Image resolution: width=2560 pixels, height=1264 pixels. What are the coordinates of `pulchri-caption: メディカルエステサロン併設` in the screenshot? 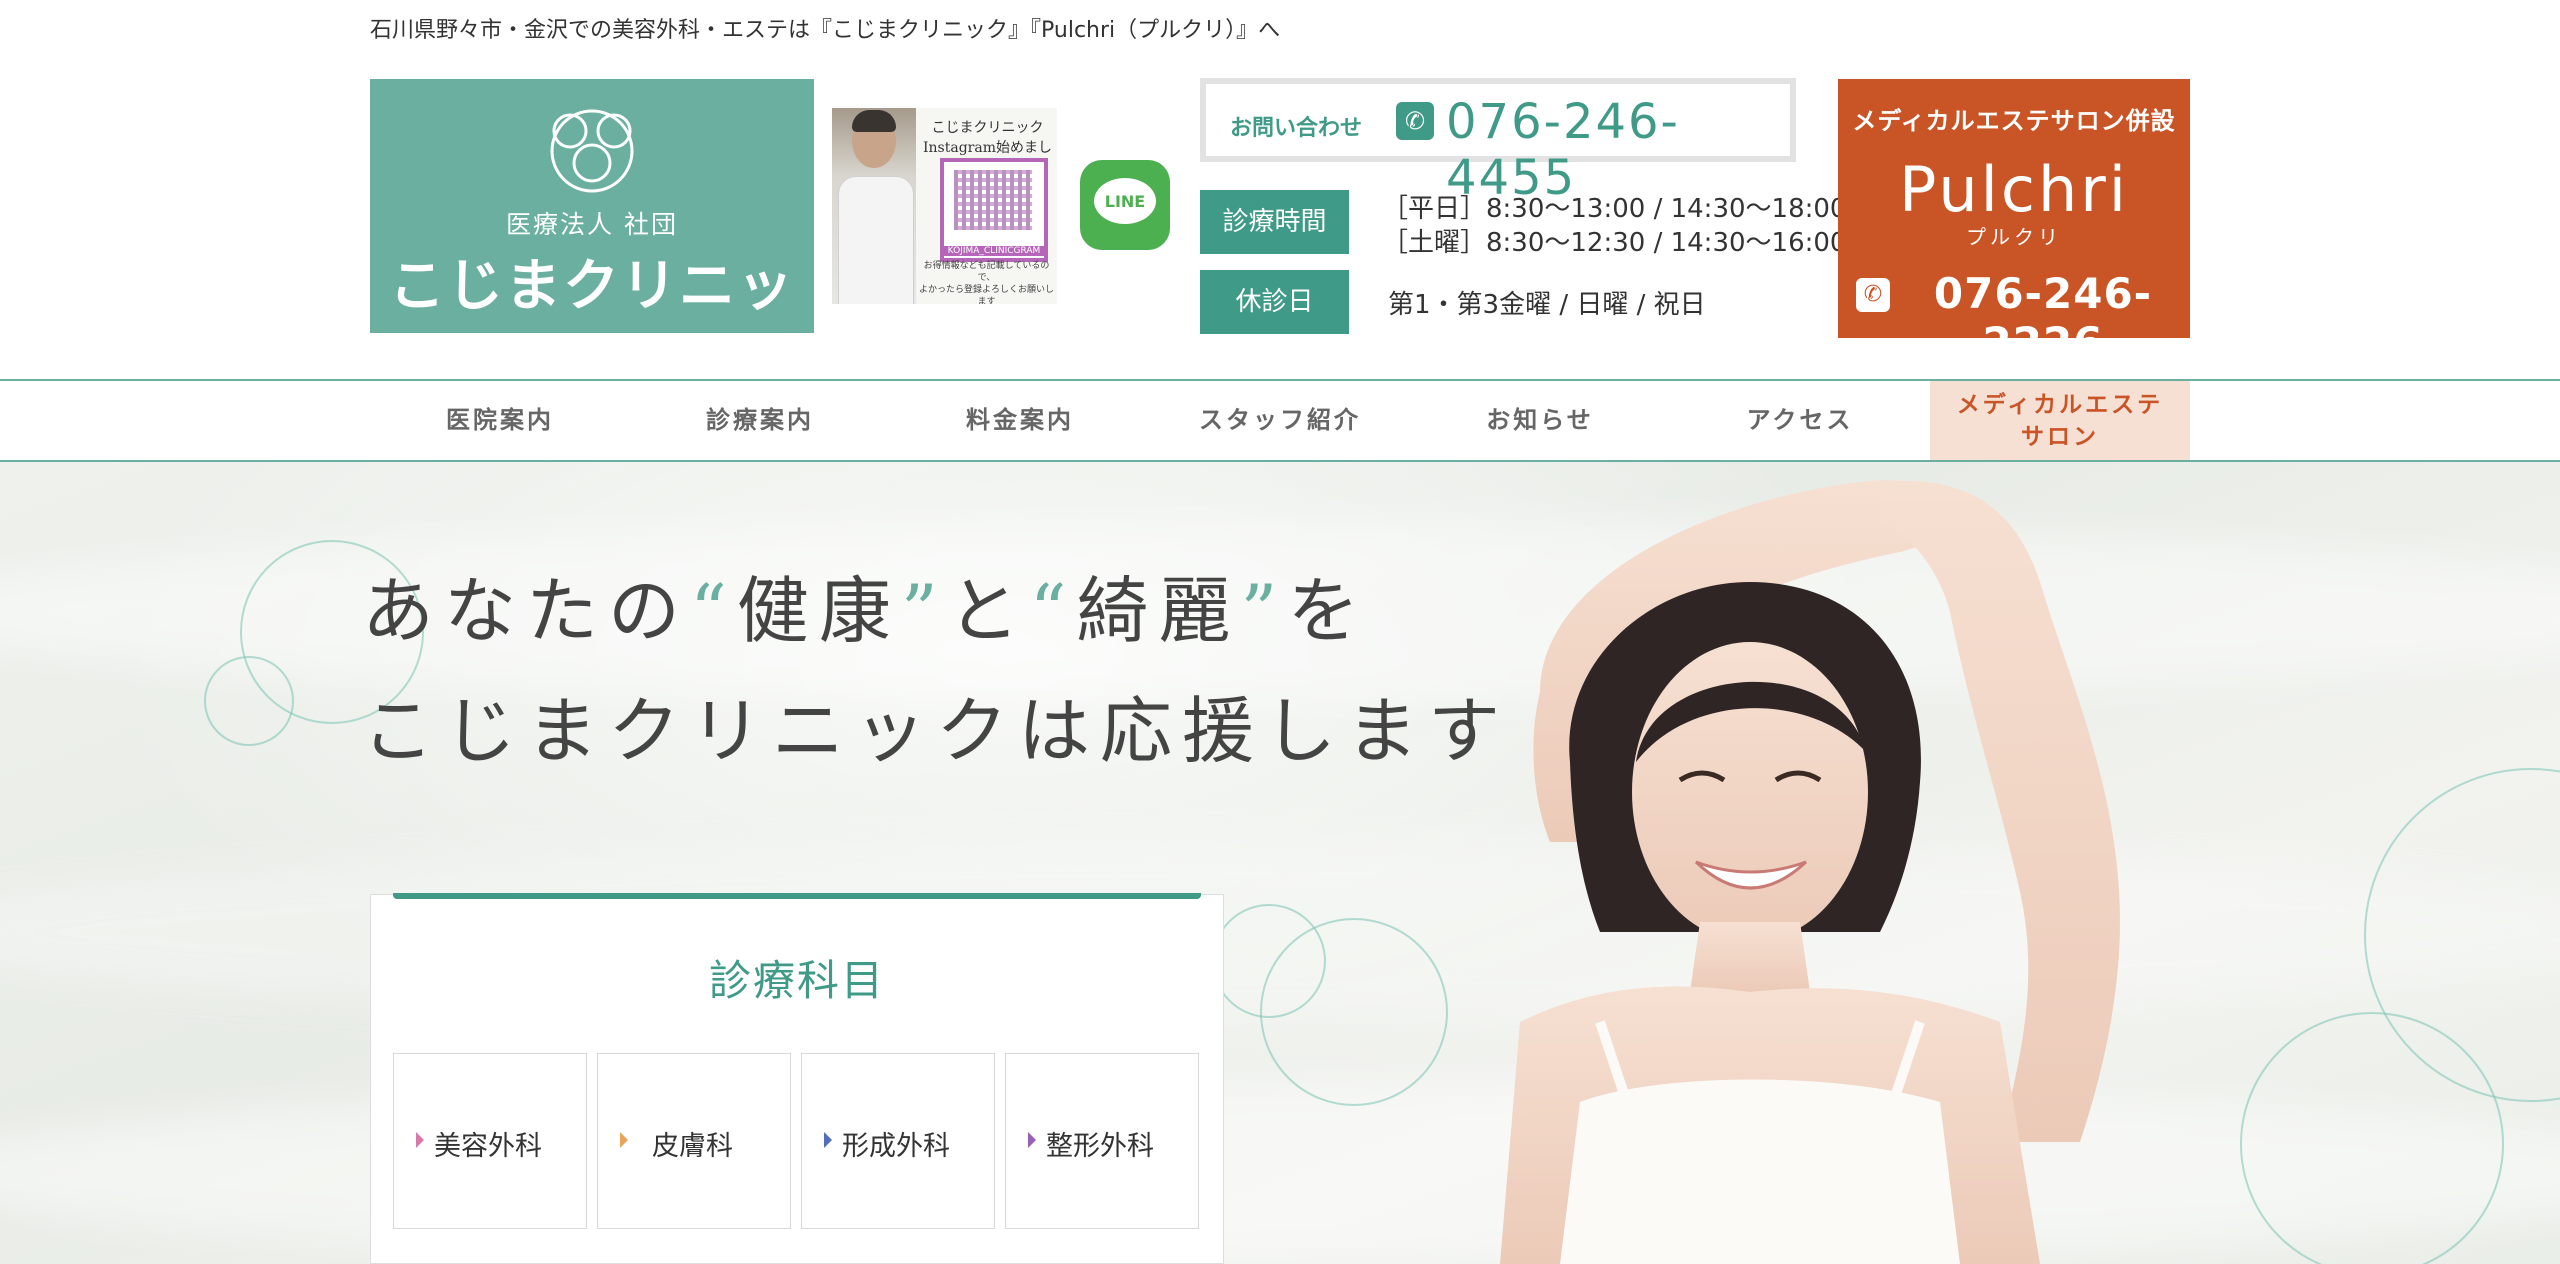 It's located at (2014, 121).